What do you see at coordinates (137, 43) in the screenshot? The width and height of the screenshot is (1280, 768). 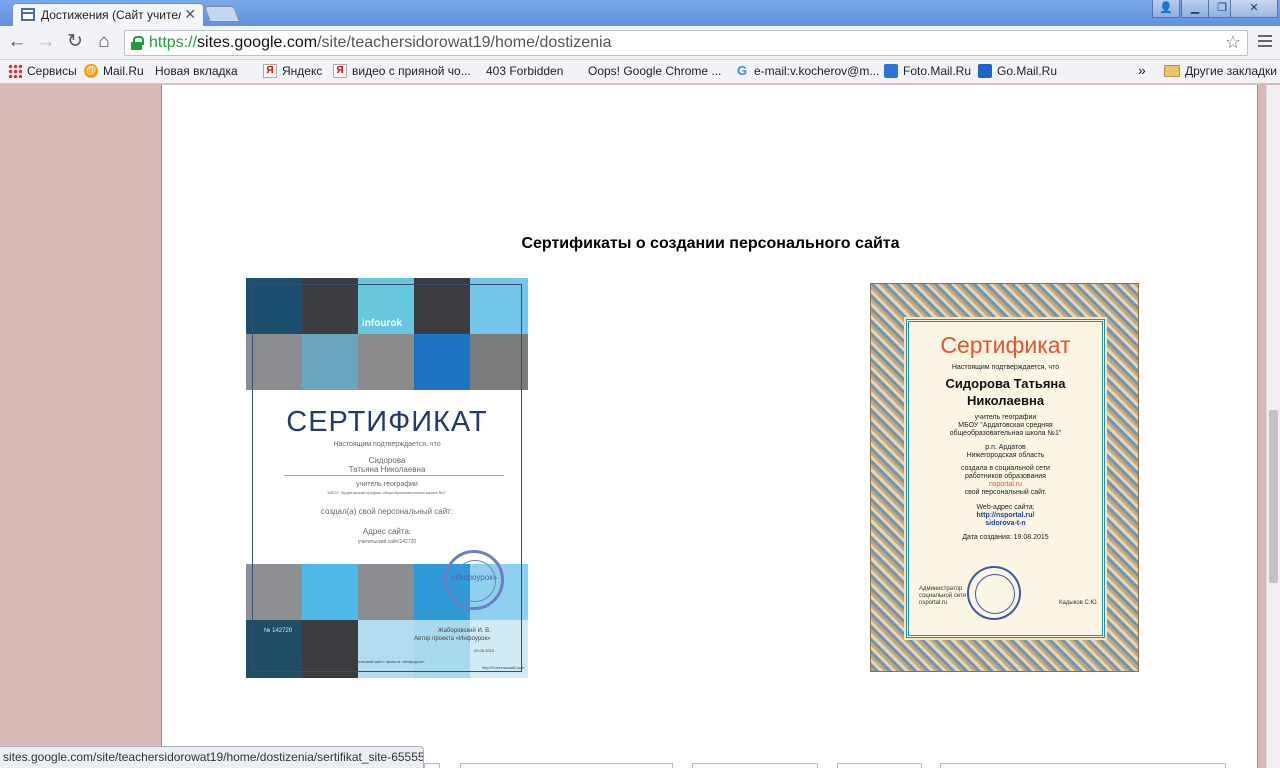 I see `lock-icon` at bounding box center [137, 43].